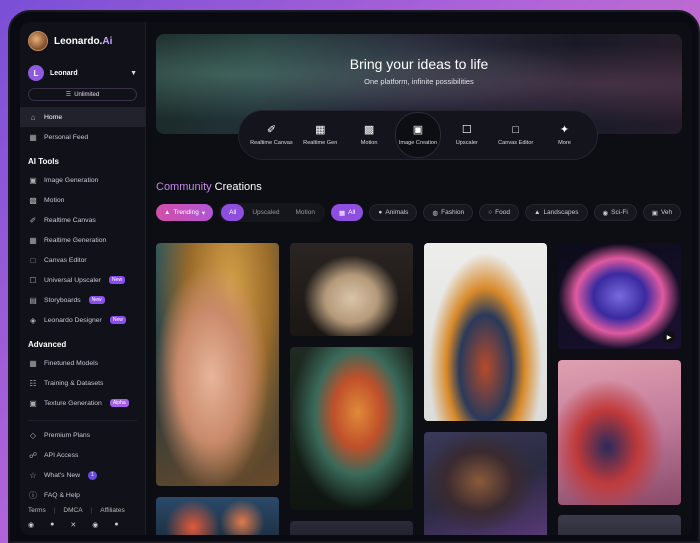  I want to click on brand: Leonardo.Ai, so click(82, 37).